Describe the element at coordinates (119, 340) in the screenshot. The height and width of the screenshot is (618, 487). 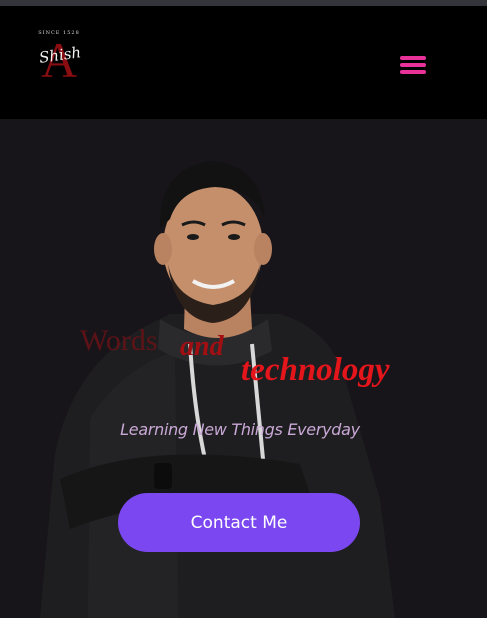
I see `headline-word-1: Words` at that location.